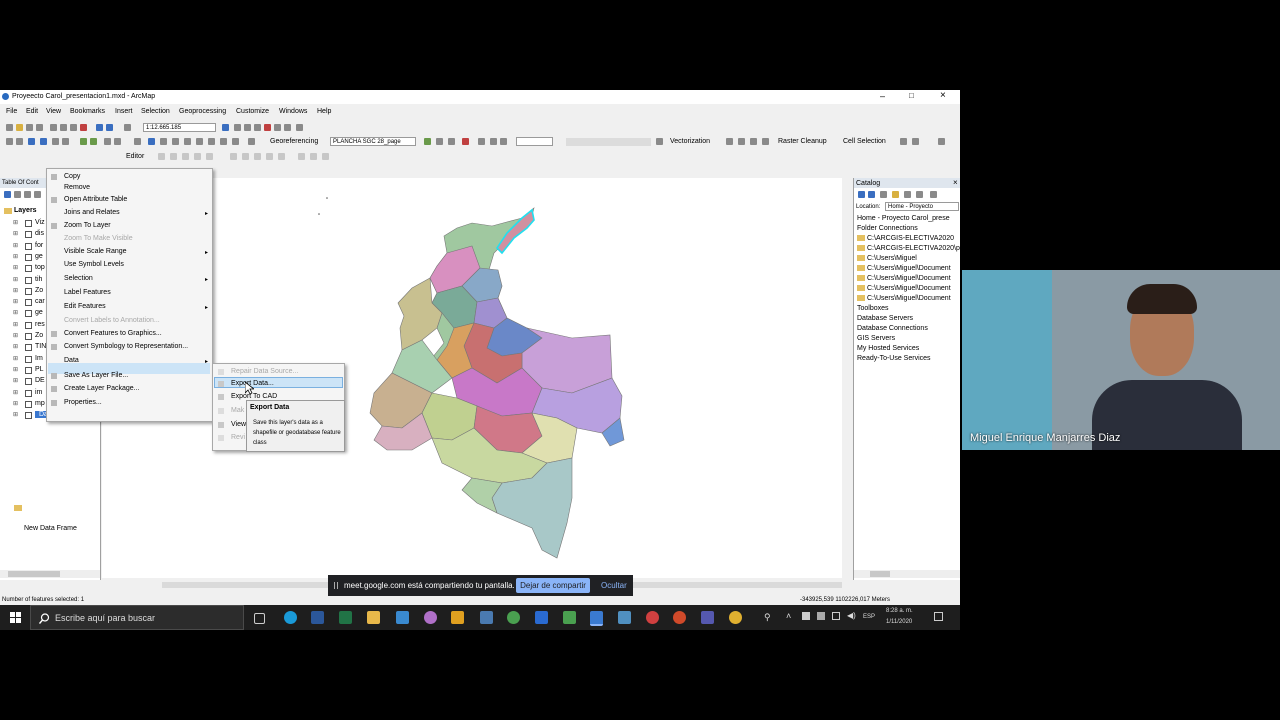 Image resolution: width=1280 pixels, height=720 pixels. I want to click on find-route-icon, so click(175, 141).